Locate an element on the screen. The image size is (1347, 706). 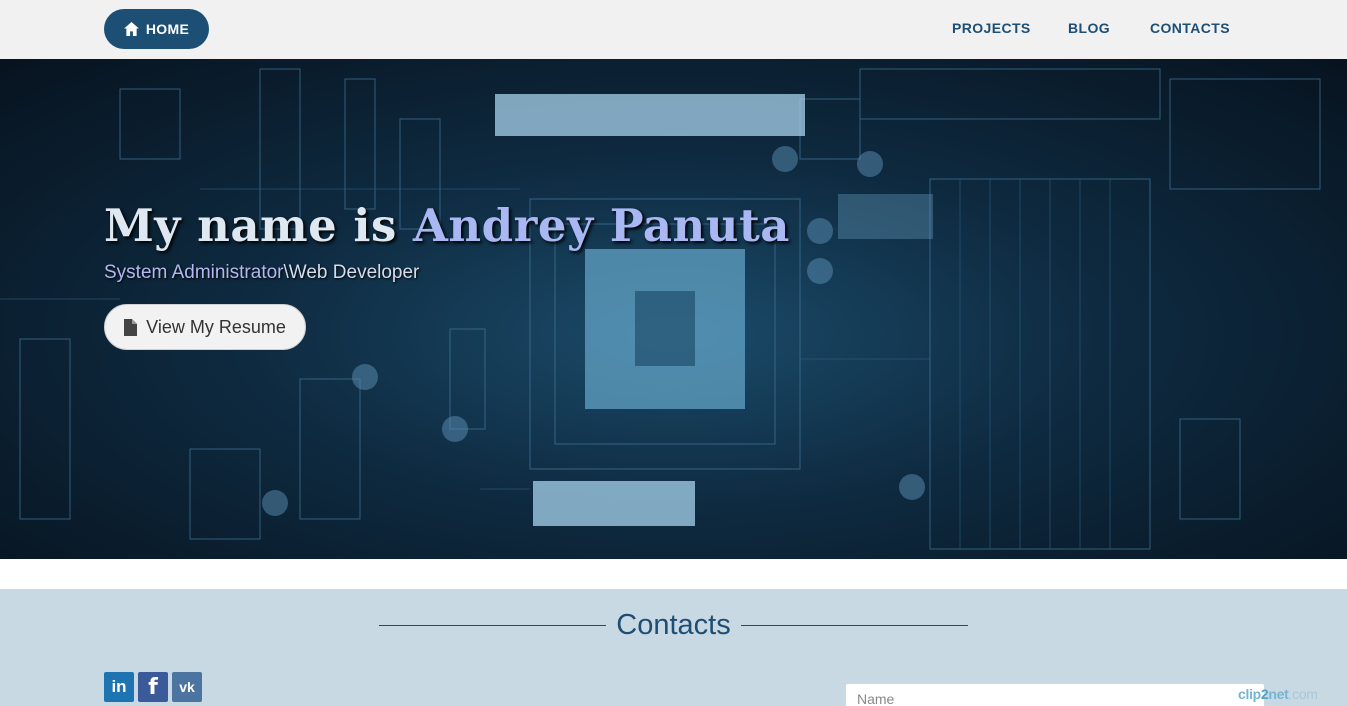
social-links: in f vk is located at coordinates (153, 687).